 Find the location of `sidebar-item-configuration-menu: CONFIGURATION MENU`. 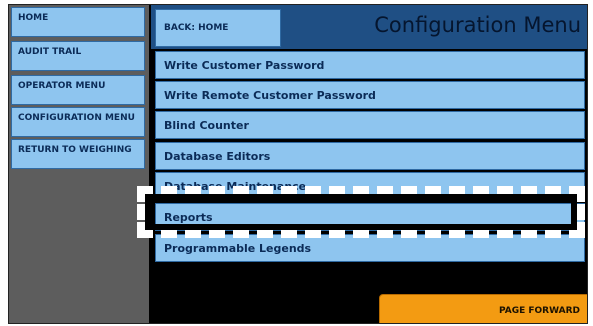

sidebar-item-configuration-menu: CONFIGURATION MENU is located at coordinates (78, 122).